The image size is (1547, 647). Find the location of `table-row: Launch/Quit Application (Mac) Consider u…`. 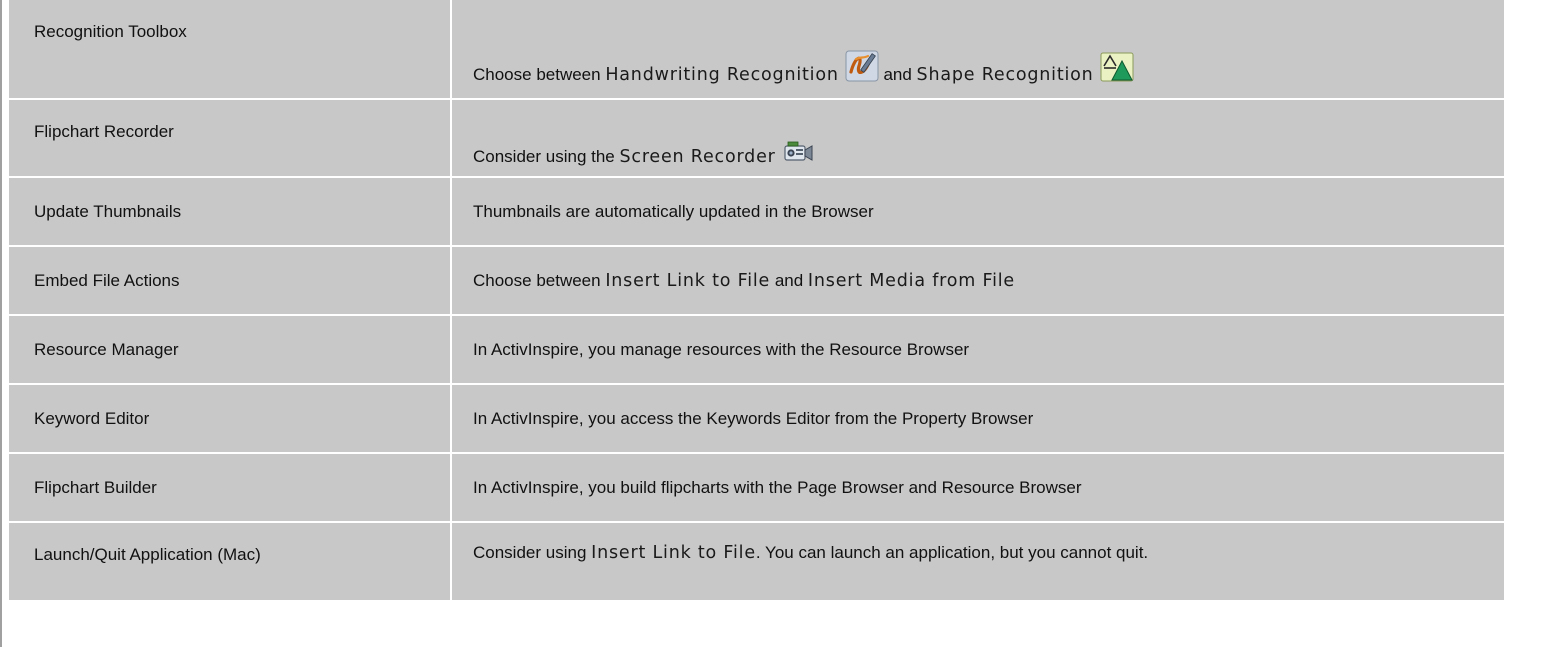

table-row: Launch/Quit Application (Mac) Consider u… is located at coordinates (757, 562).